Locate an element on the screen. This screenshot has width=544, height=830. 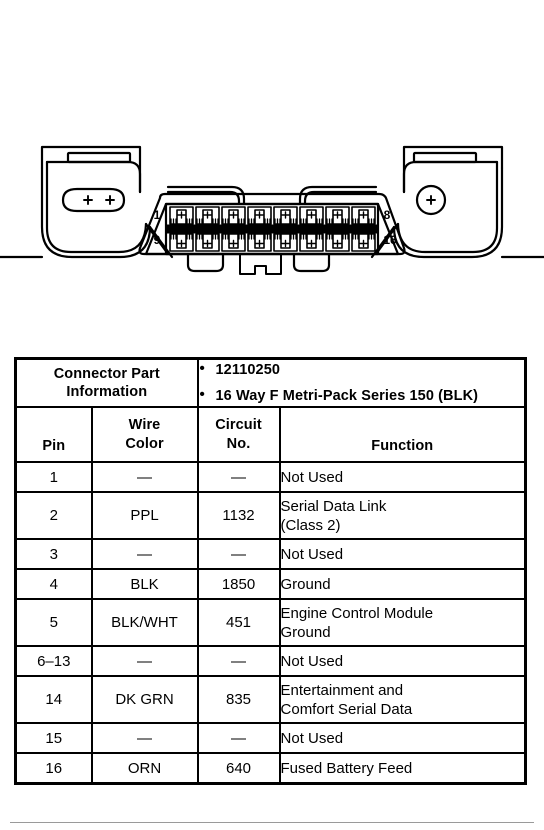
table-row: 15— — Not Used is located at coordinates (270, 738).